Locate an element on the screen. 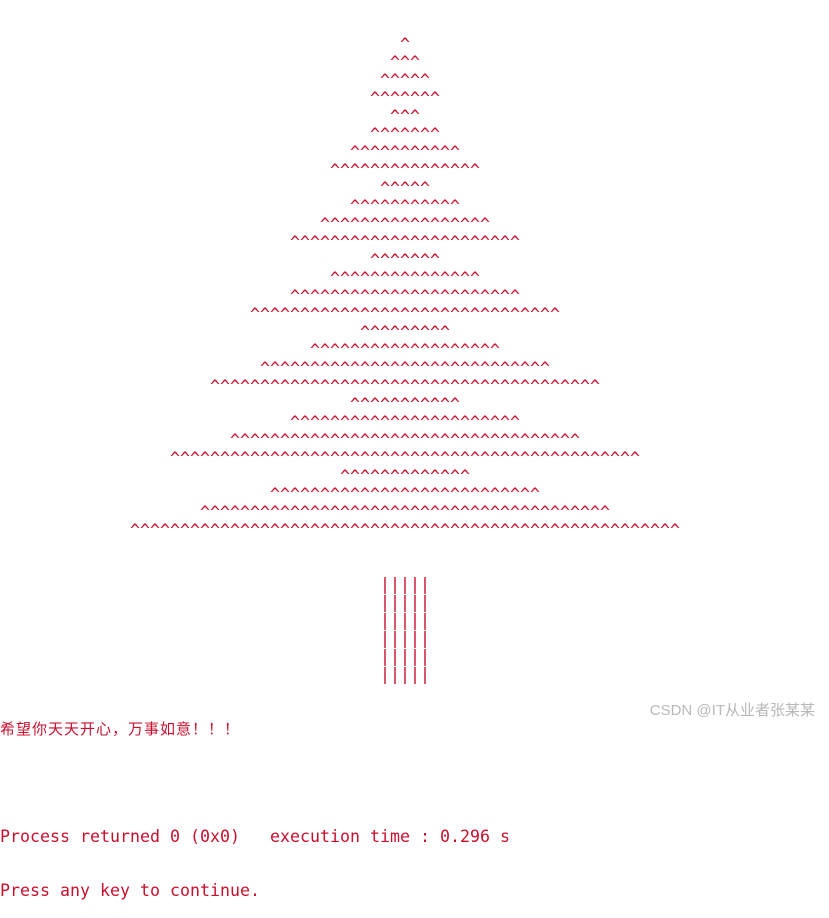 This screenshot has height=918, width=829. tree-row: ^ is located at coordinates (205, 44).